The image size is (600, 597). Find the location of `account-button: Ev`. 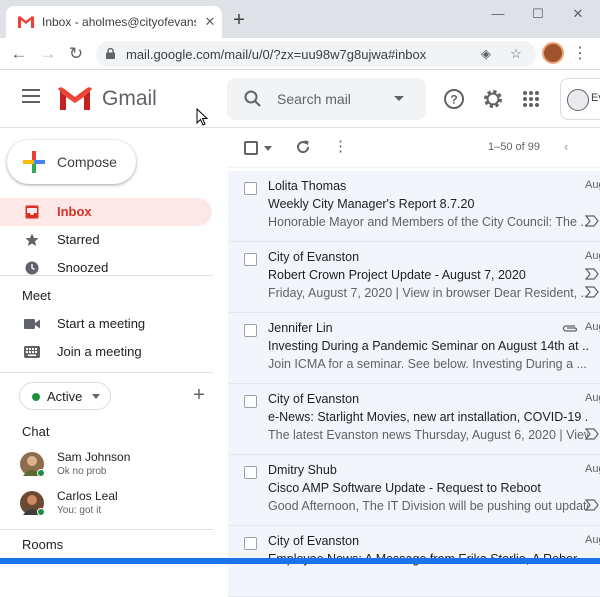

account-button: Ev is located at coordinates (580, 99).